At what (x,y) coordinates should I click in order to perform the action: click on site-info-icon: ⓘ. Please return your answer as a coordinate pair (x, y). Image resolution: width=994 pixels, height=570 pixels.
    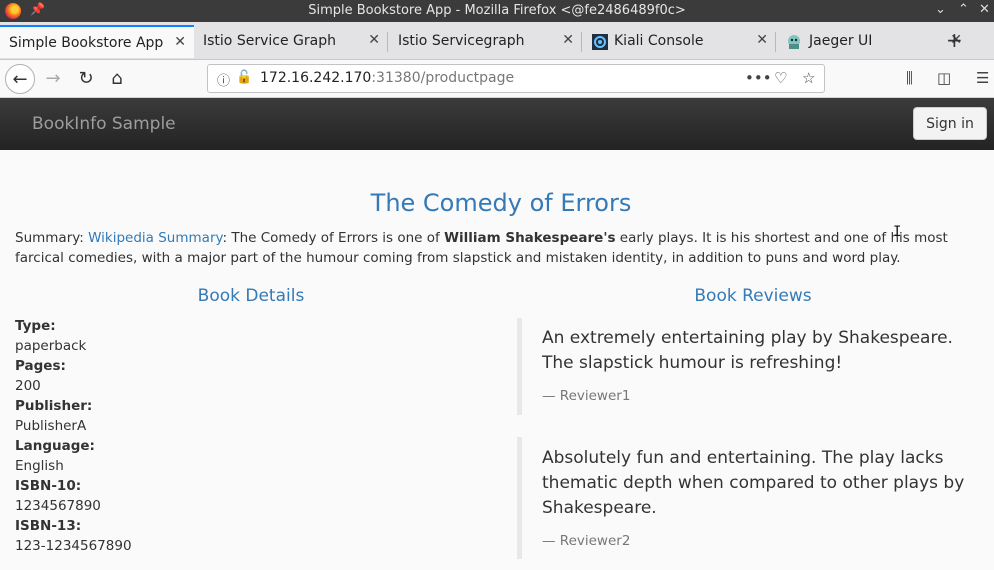
    Looking at the image, I should click on (223, 79).